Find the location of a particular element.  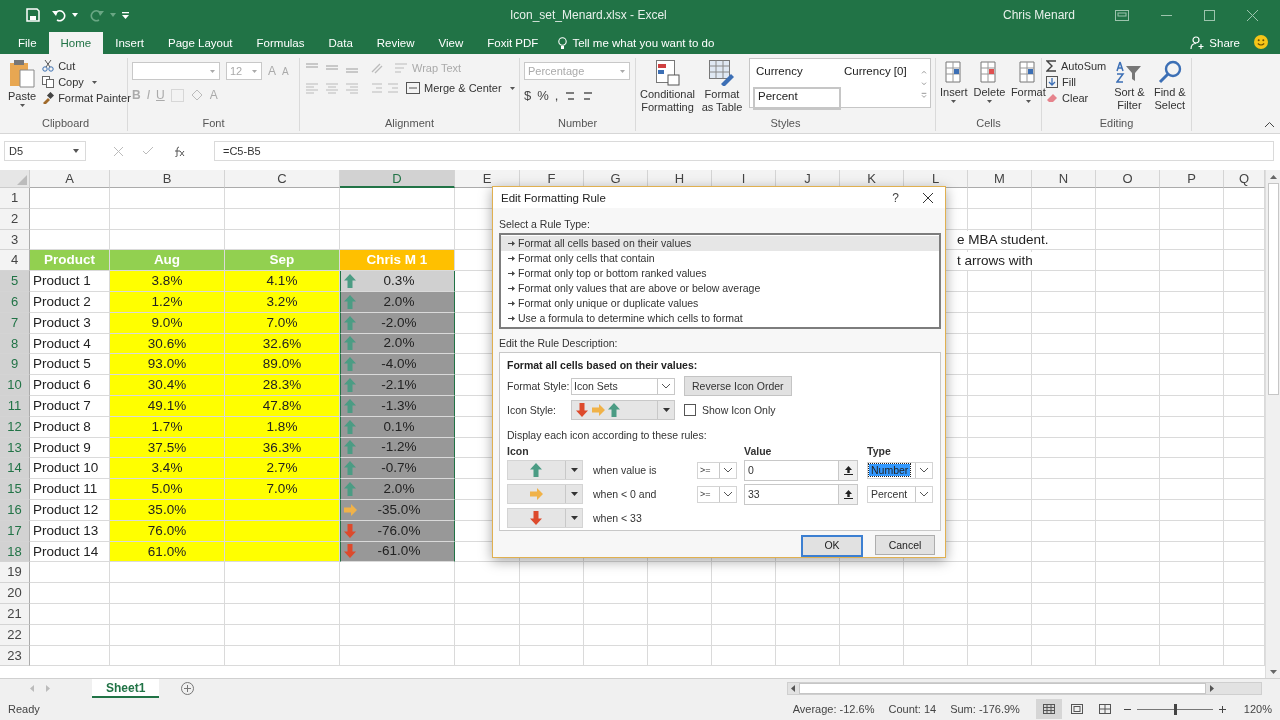

row-header: 7 is located at coordinates (15, 323).